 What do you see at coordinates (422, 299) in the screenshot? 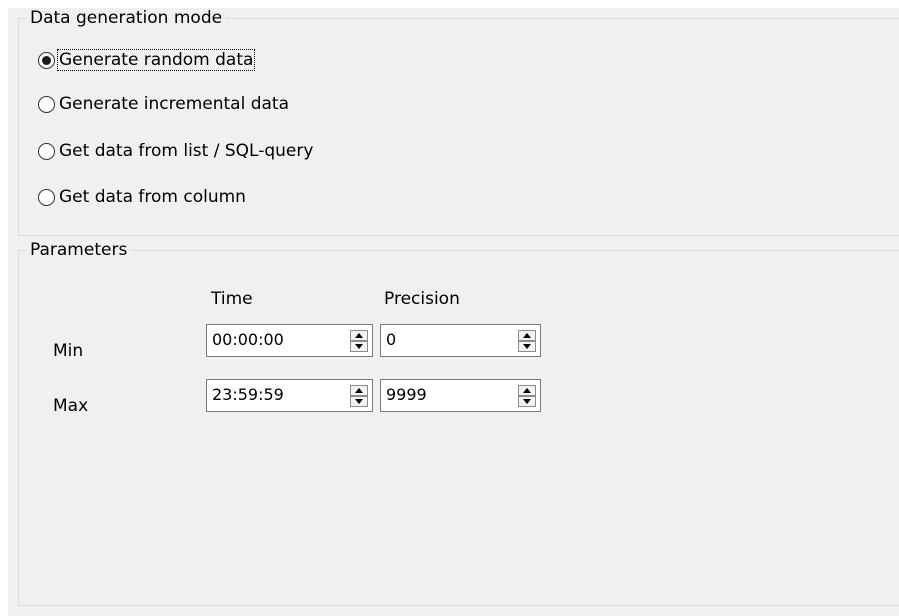
I see `precision-column-header: Precision` at bounding box center [422, 299].